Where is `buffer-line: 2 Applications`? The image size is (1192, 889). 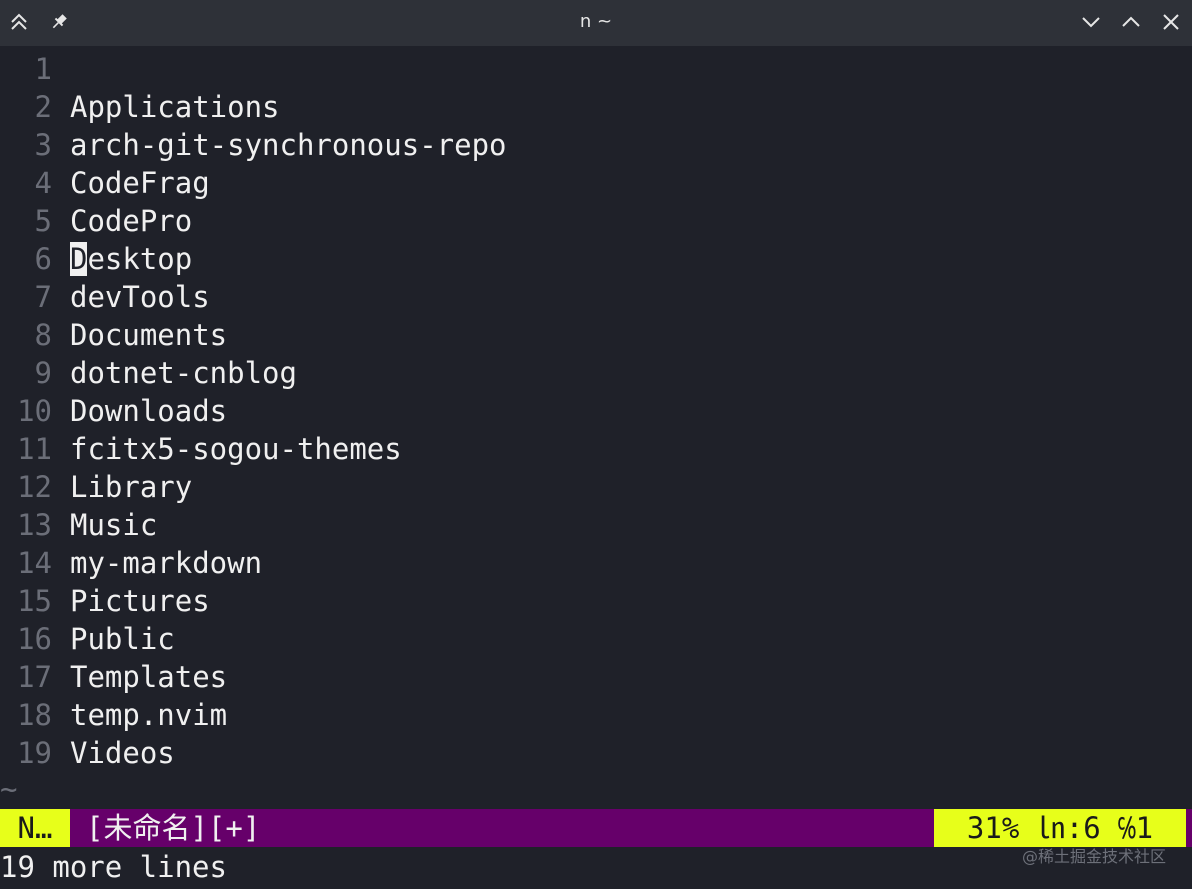
buffer-line: 2 Applications is located at coordinates (596, 107).